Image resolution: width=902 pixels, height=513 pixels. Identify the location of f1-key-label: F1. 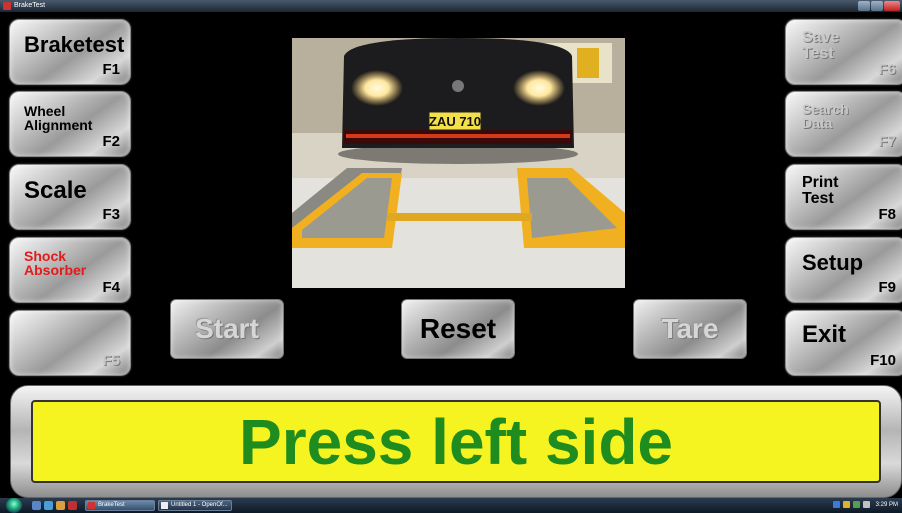
(111, 69).